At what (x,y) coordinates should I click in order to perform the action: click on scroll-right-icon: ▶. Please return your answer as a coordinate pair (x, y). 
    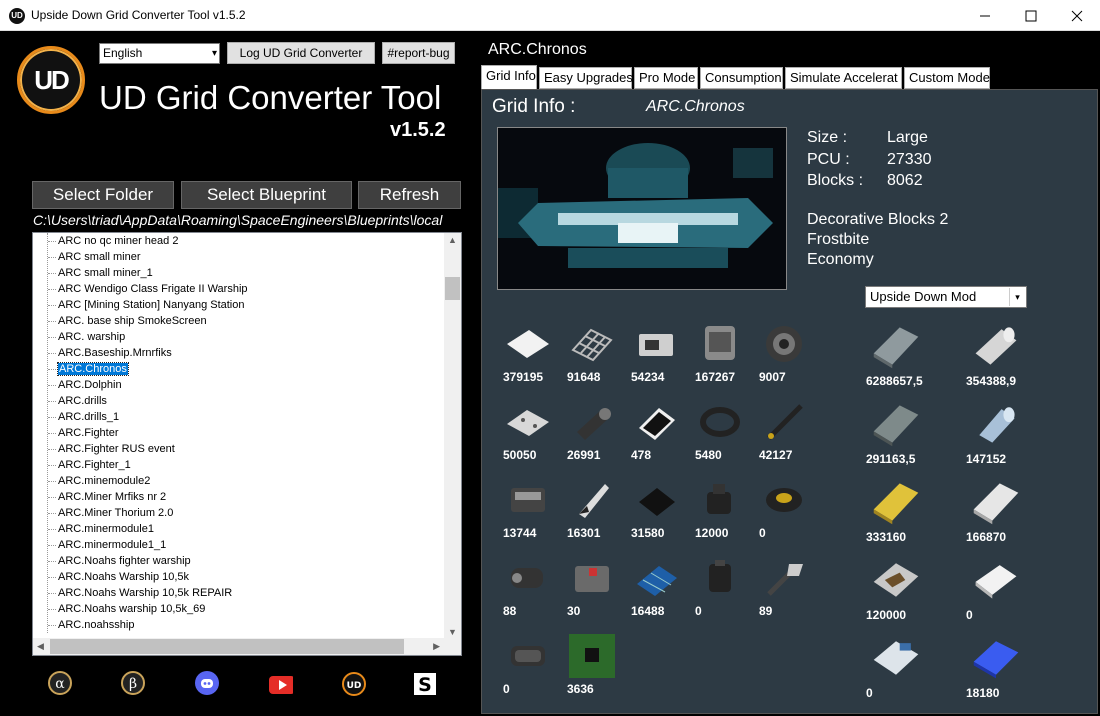
    Looking at the image, I should click on (436, 646).